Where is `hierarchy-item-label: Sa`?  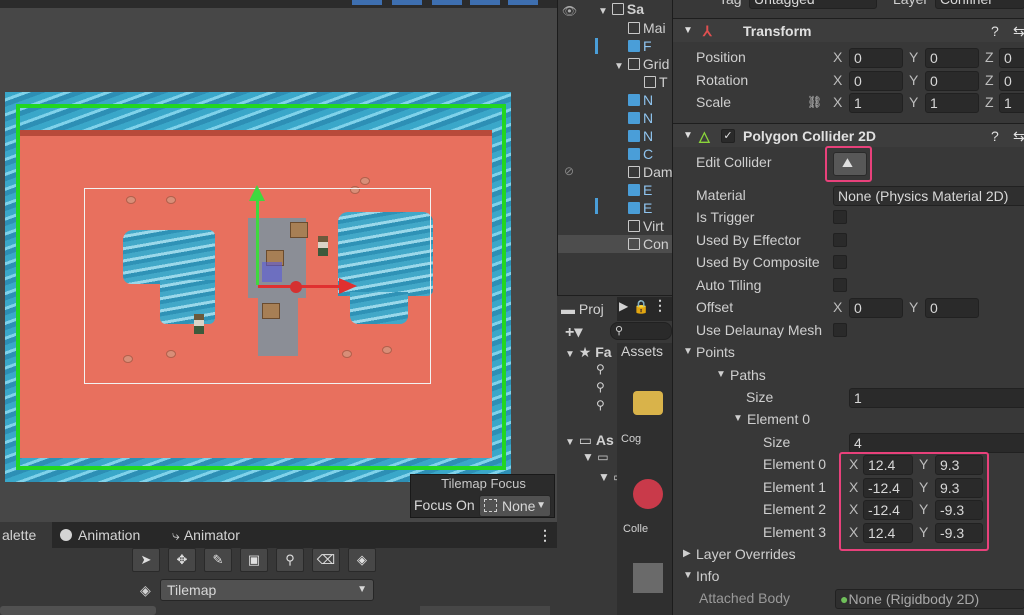 hierarchy-item-label: Sa is located at coordinates (635, 9).